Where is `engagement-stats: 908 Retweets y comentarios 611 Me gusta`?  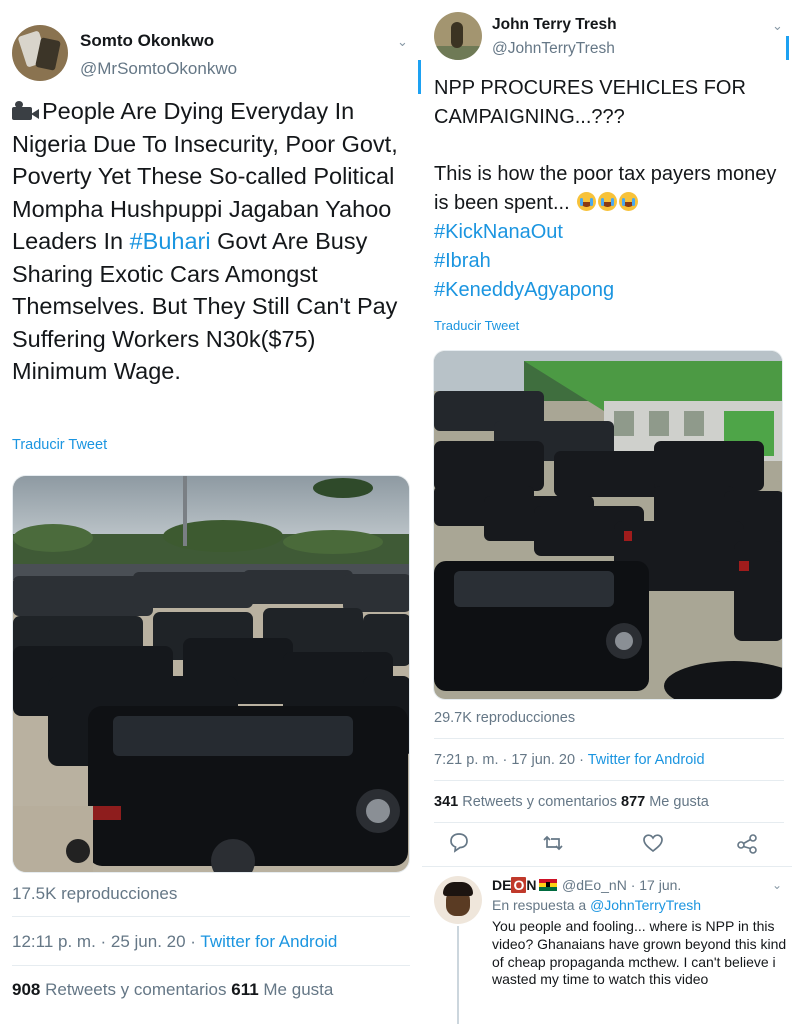
engagement-stats: 908 Retweets y comentarios 611 Me gusta is located at coordinates (172, 990).